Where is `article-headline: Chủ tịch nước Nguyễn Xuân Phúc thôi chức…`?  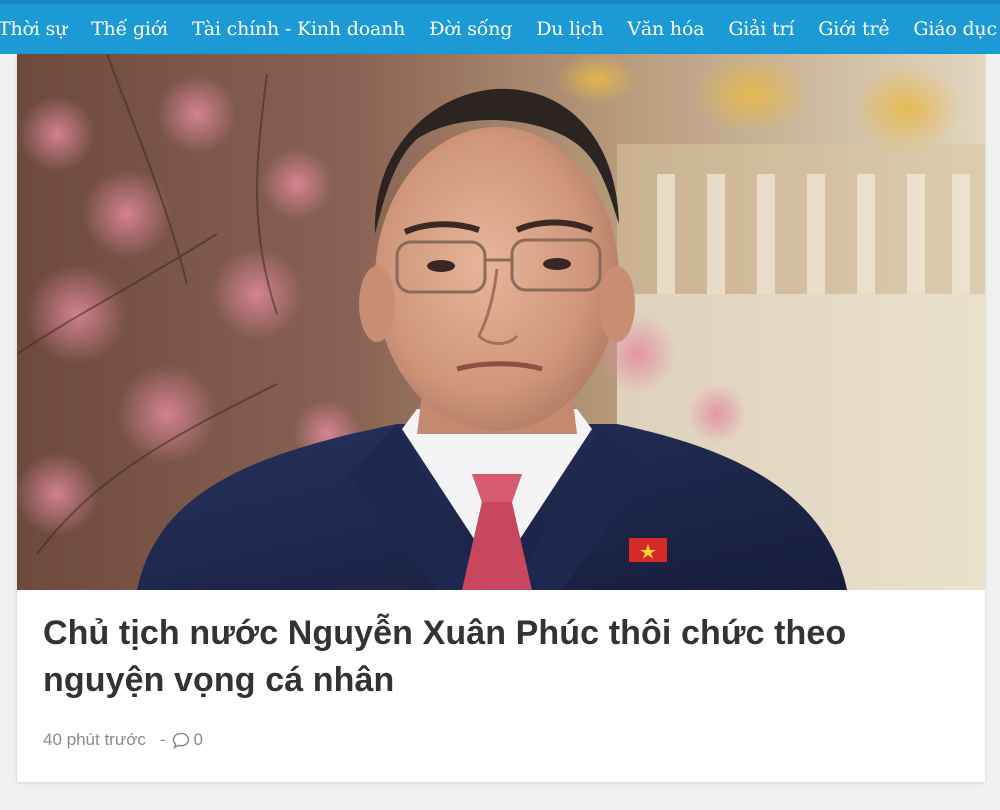
article-headline: Chủ tịch nước Nguyễn Xuân Phúc thôi chức… is located at coordinates (503, 657).